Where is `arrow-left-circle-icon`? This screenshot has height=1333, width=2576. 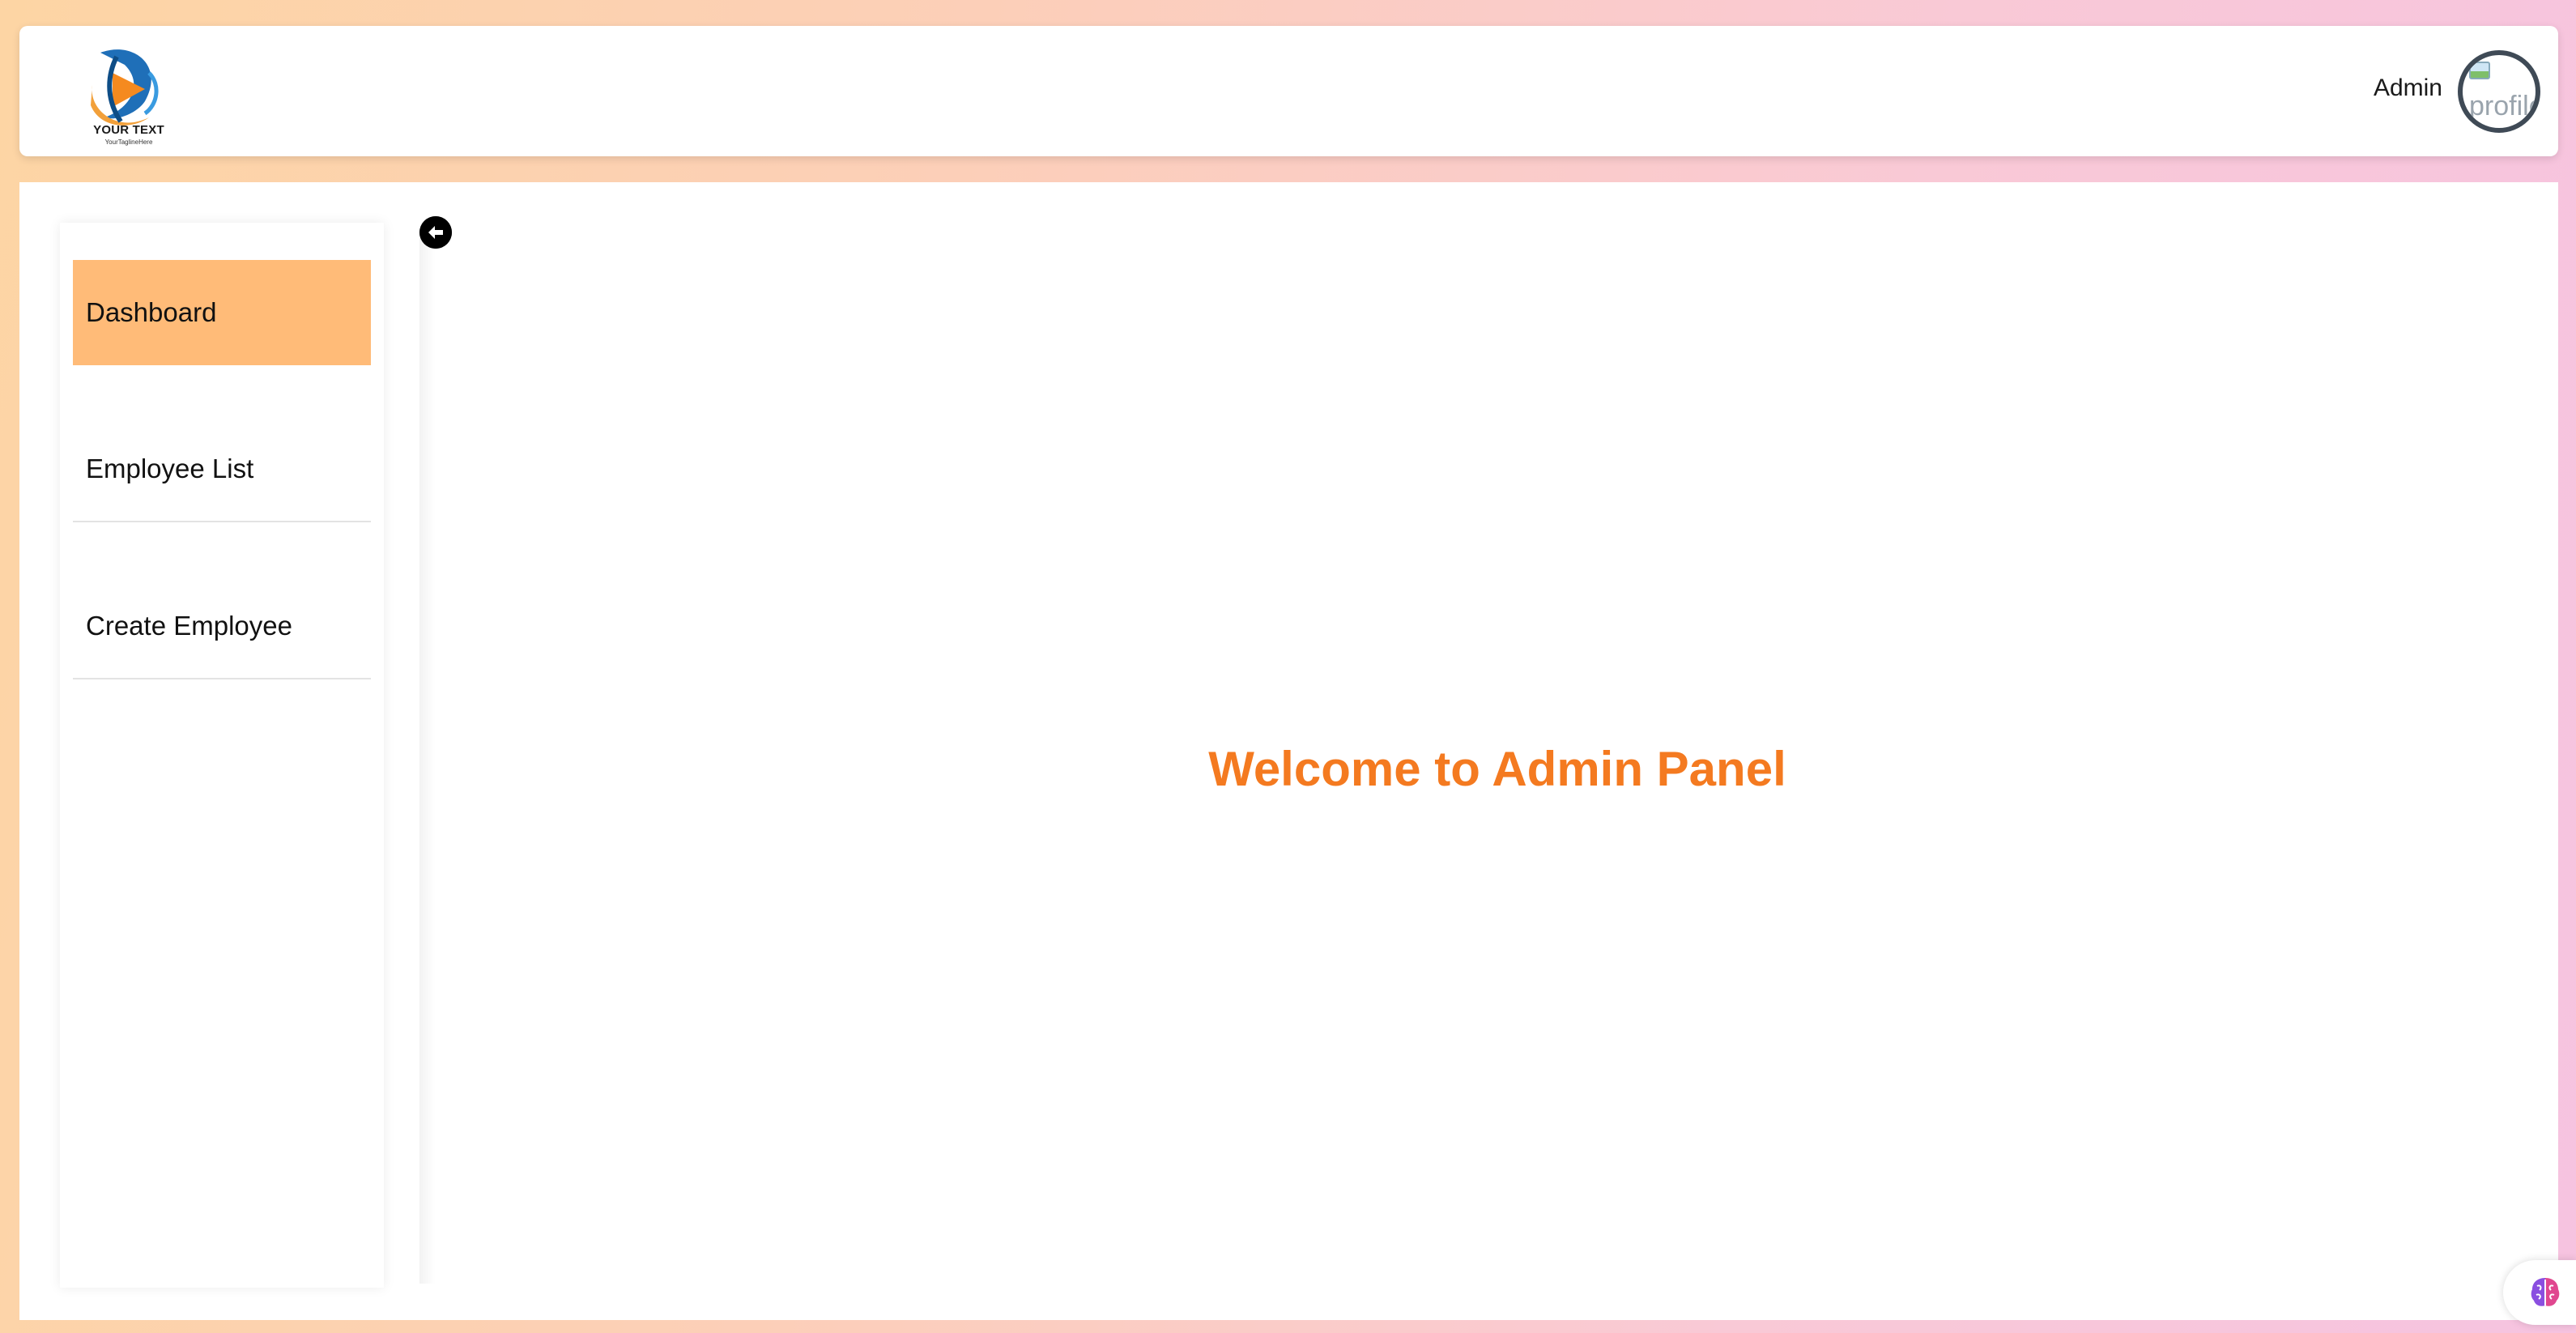
arrow-left-circle-icon is located at coordinates (435, 232).